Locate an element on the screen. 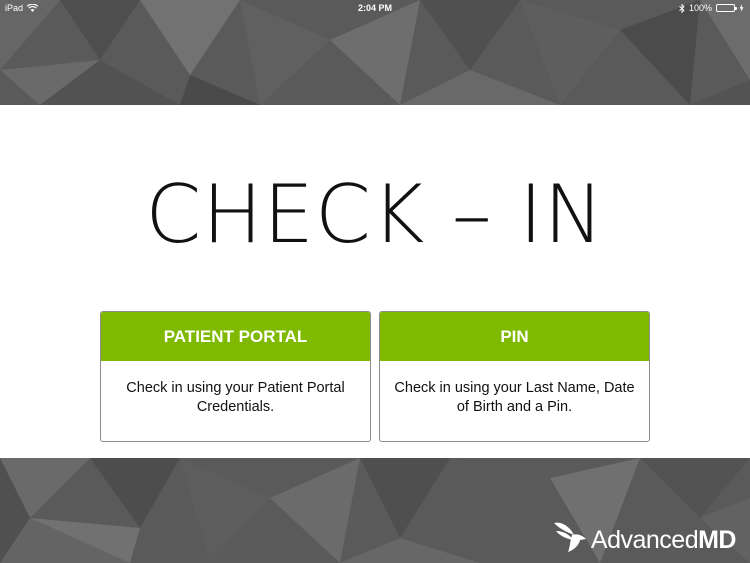 Image resolution: width=750 pixels, height=563 pixels. advancedmd-logo: AdvancedMD is located at coordinates (644, 536).